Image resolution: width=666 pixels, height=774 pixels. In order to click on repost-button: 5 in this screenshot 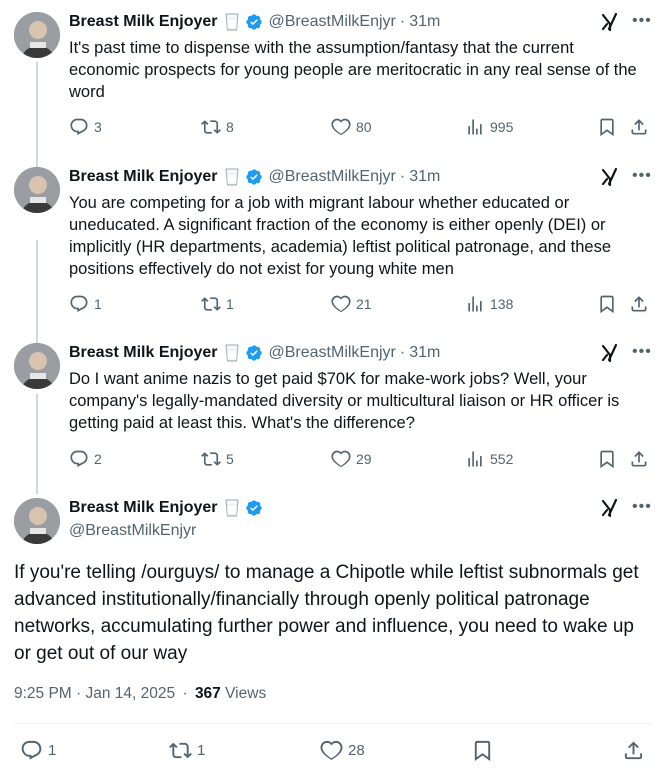, I will do `click(217, 459)`.